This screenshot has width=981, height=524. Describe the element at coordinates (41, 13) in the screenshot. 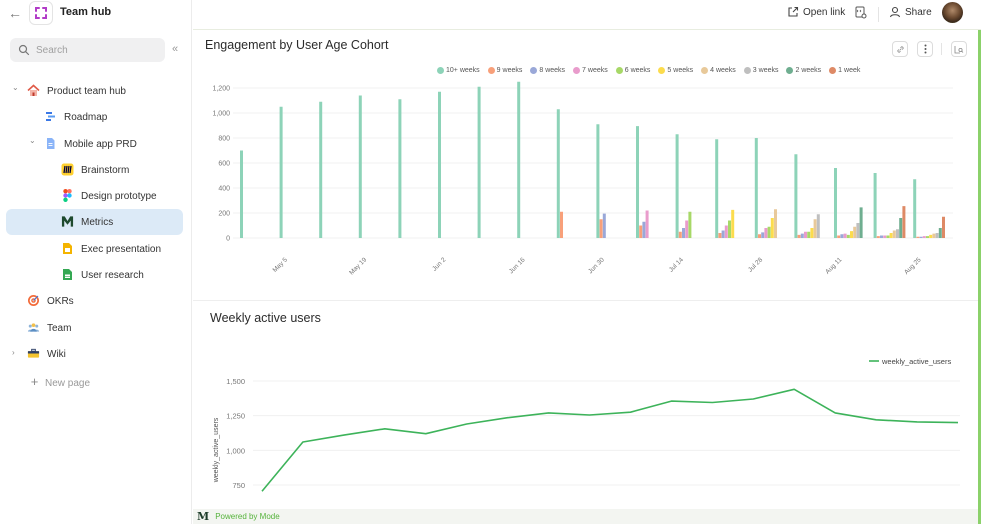

I see `team-hub-logo-icon` at that location.